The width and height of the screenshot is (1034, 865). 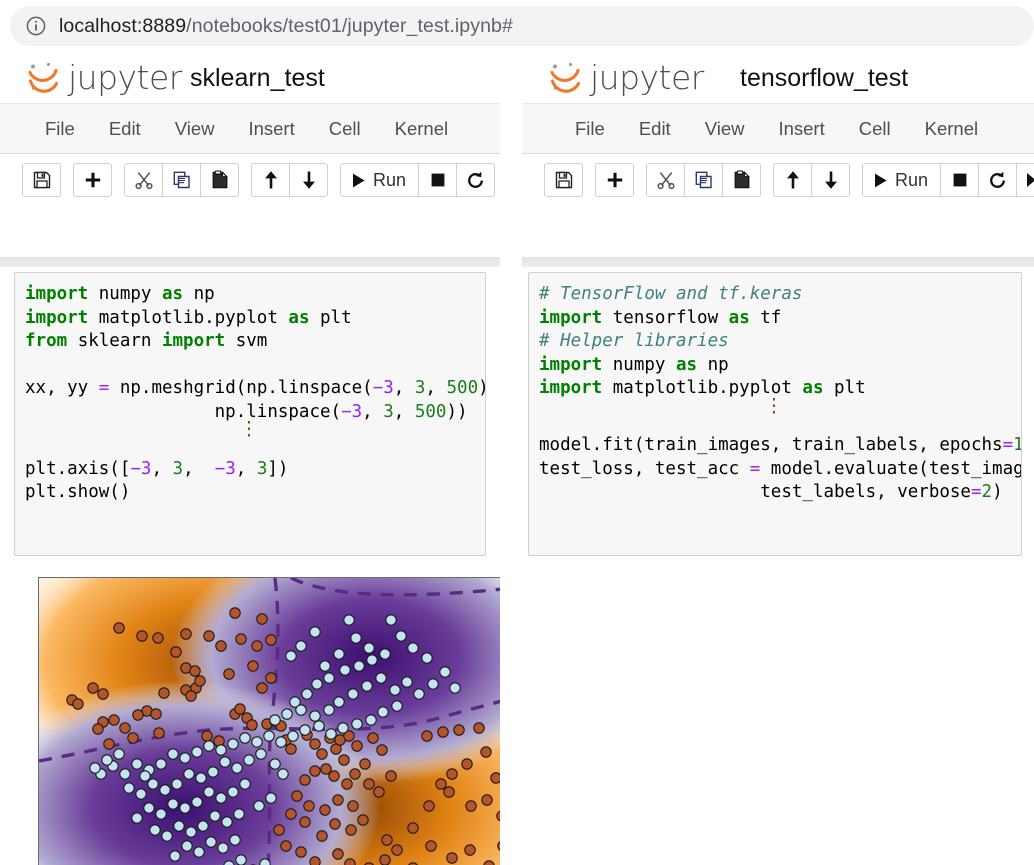 I want to click on code-txt: np.linspace(, so click(x=183, y=411).